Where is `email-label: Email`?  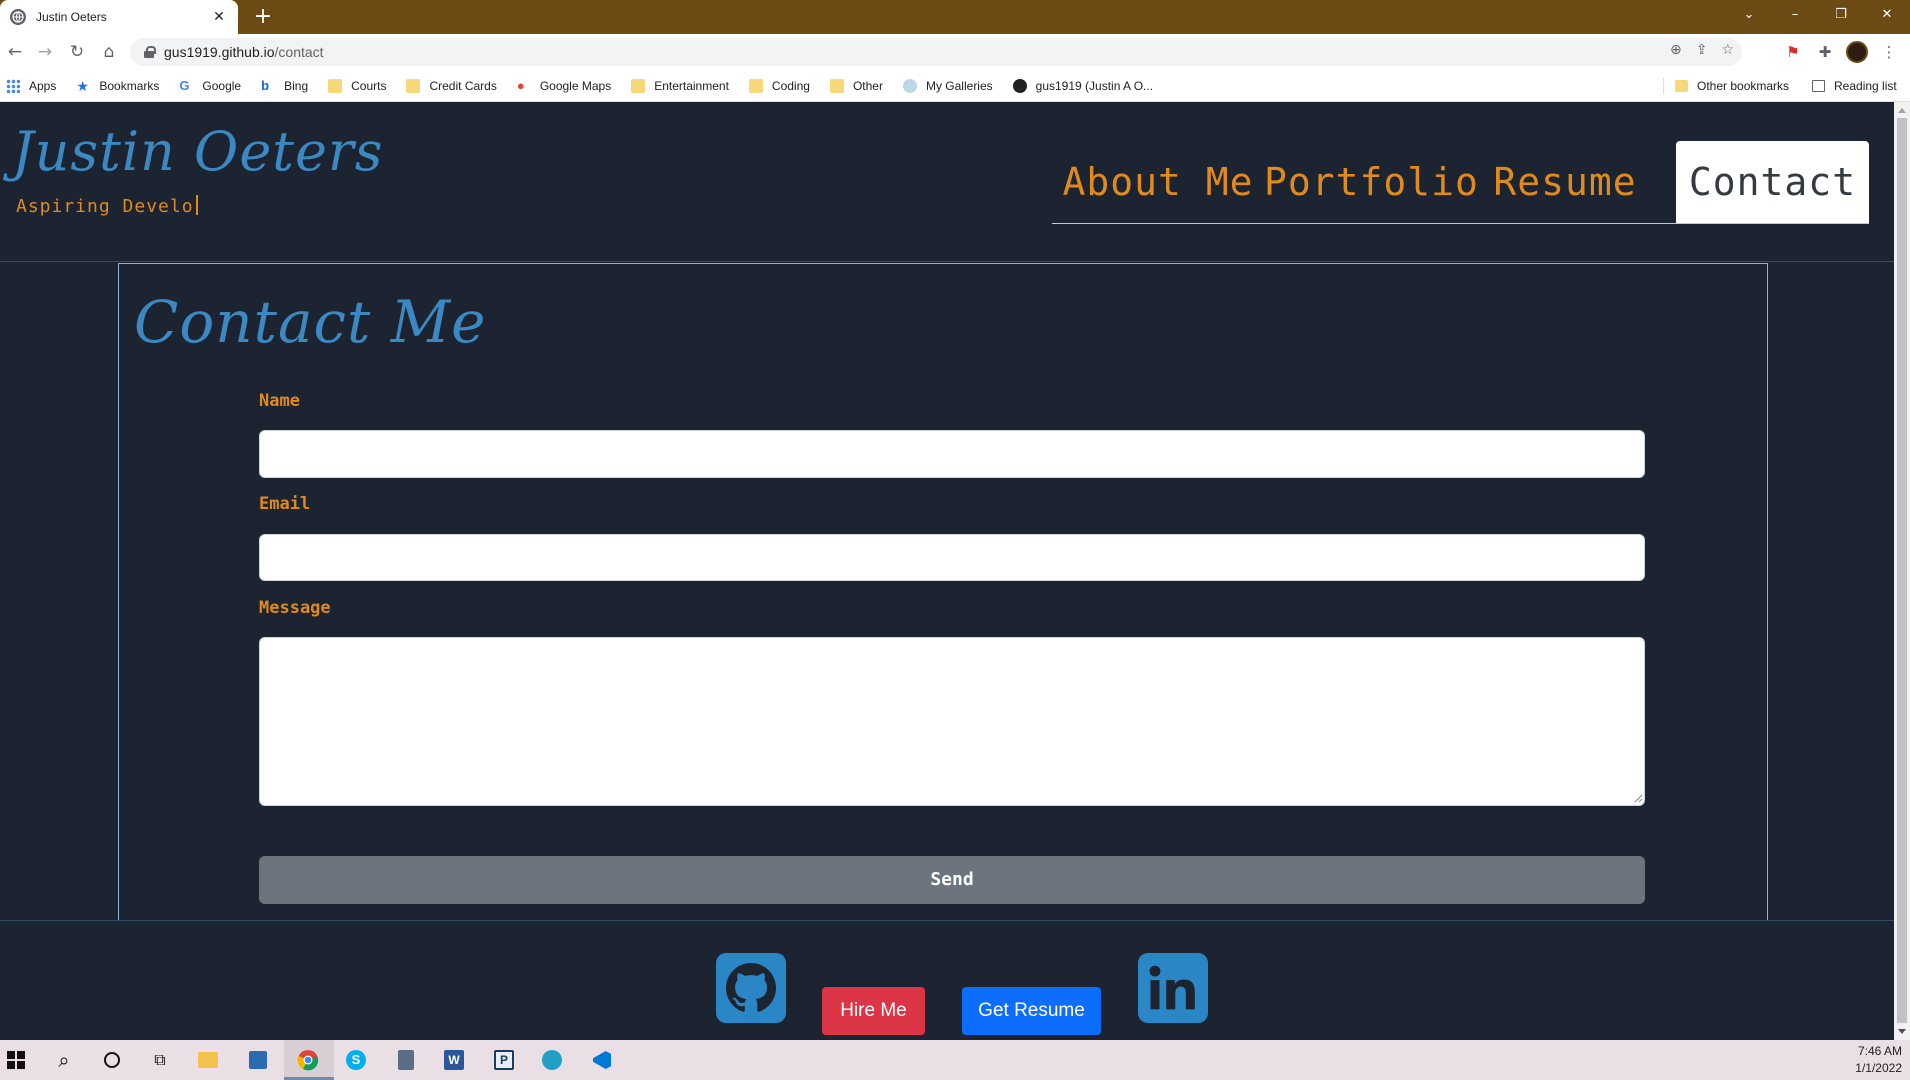 email-label: Email is located at coordinates (285, 504).